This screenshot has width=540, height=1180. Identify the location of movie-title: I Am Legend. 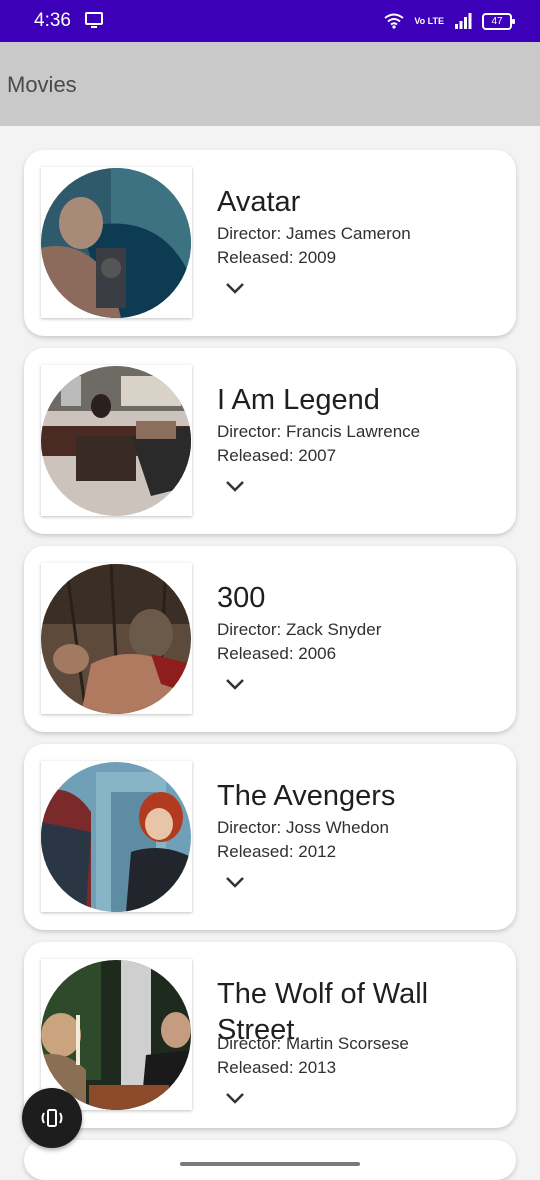
(298, 400).